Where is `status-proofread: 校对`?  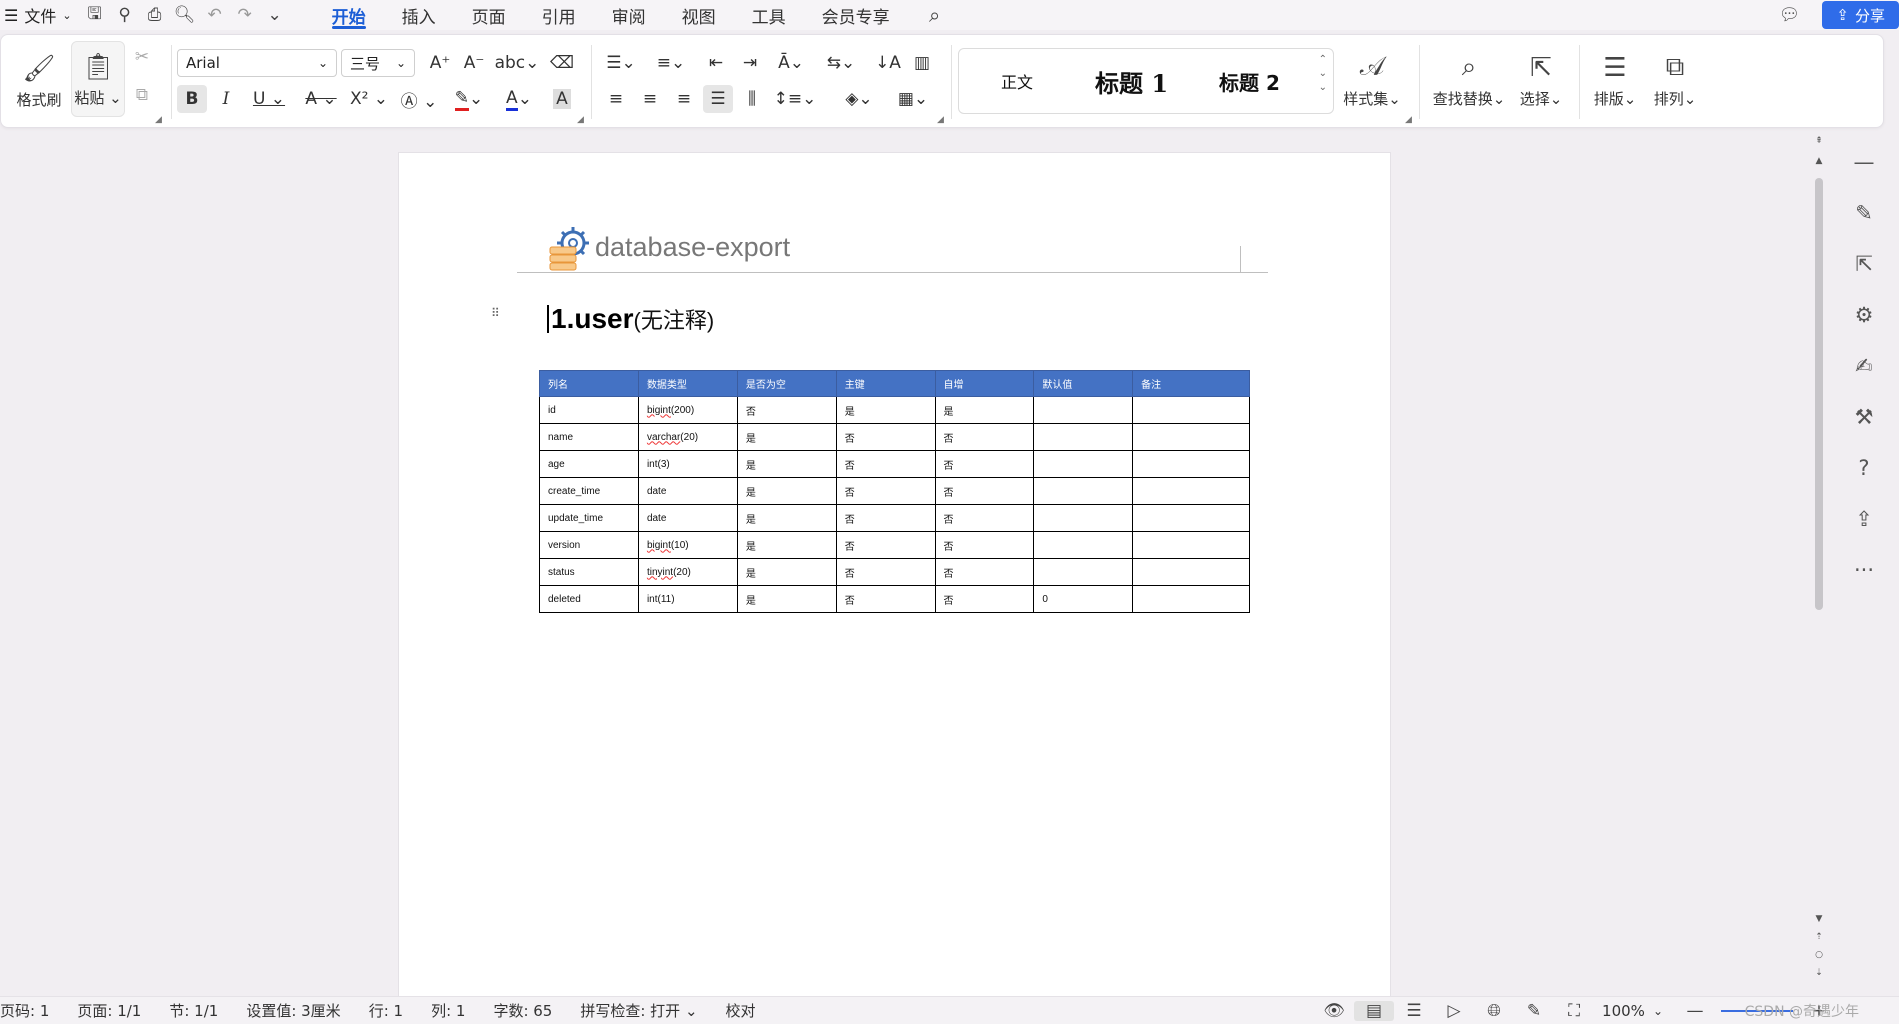
status-proofread: 校对 is located at coordinates (741, 1010).